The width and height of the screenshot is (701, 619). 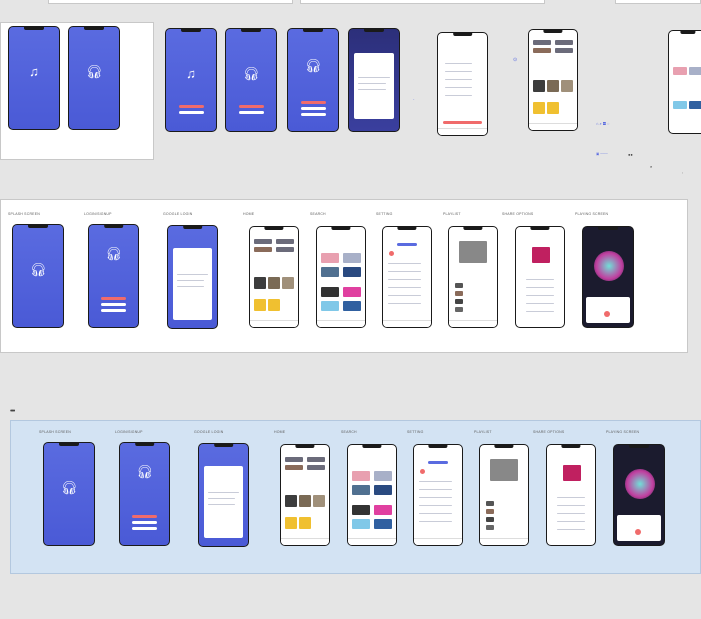 I want to click on row3-label-7: PLAYLIST, so click(x=483, y=432).